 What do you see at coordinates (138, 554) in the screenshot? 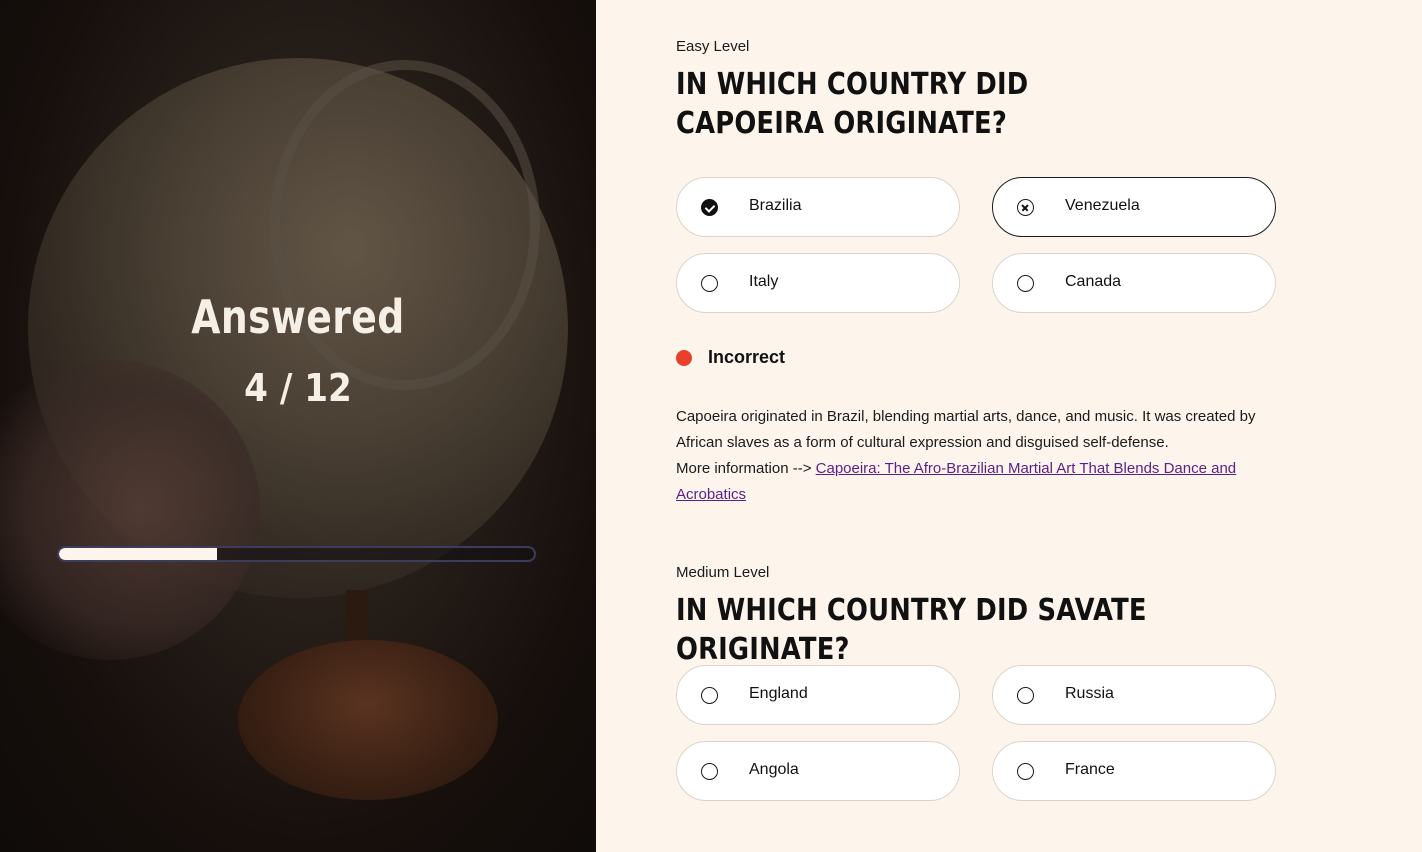
I see `progress-bar-fill` at bounding box center [138, 554].